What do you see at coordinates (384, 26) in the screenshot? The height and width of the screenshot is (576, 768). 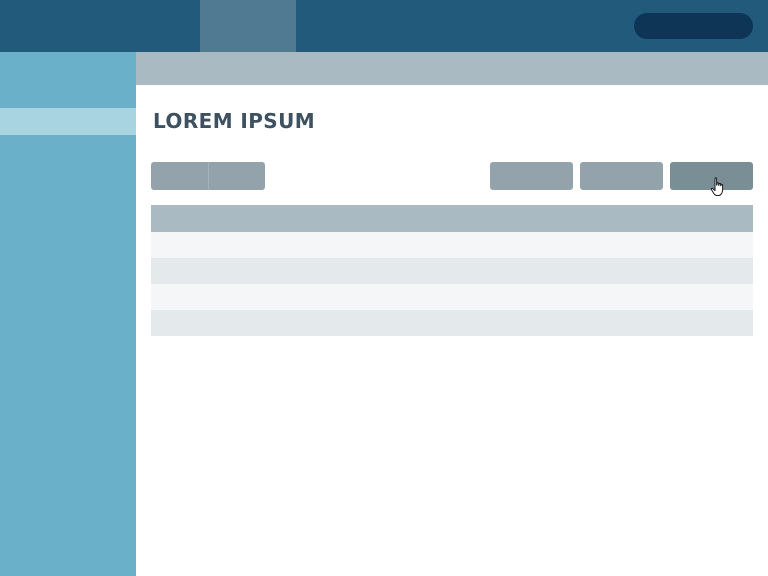 I see `top-navigation-bar` at bounding box center [384, 26].